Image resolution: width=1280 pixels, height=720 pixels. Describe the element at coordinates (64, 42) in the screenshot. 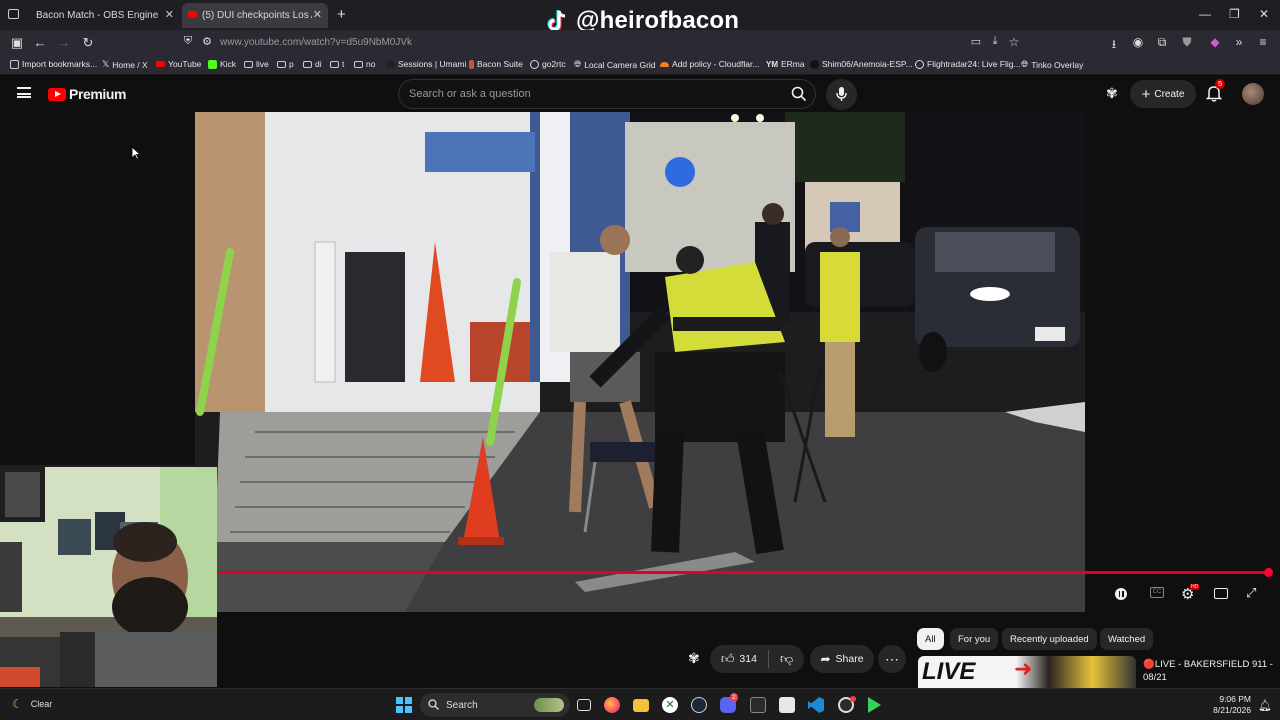

I see `forward-icon: →` at that location.